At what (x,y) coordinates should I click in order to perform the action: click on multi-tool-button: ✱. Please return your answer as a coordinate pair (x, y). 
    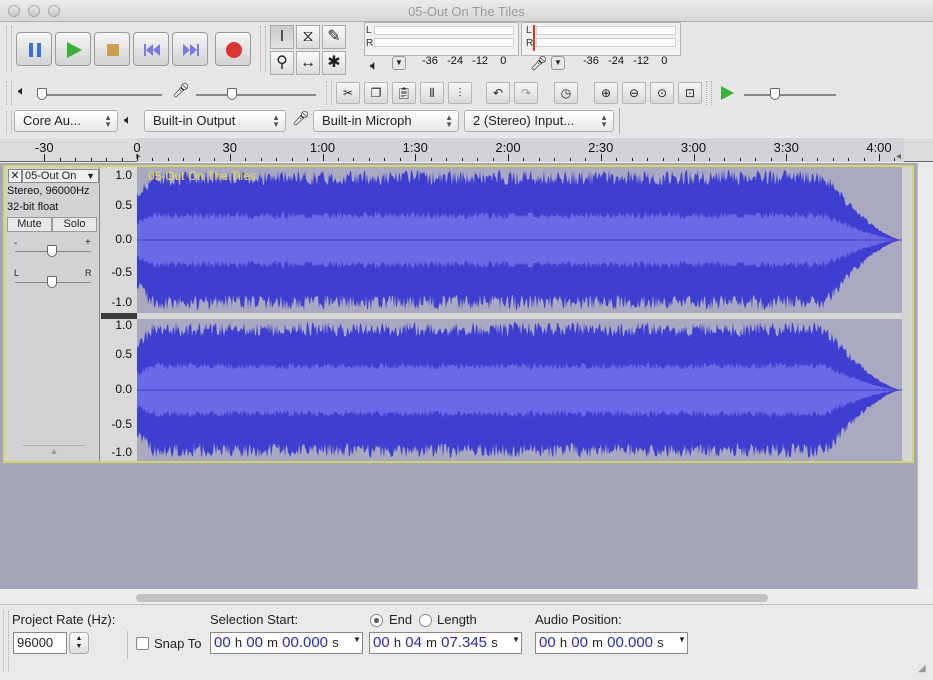
    Looking at the image, I should click on (334, 63).